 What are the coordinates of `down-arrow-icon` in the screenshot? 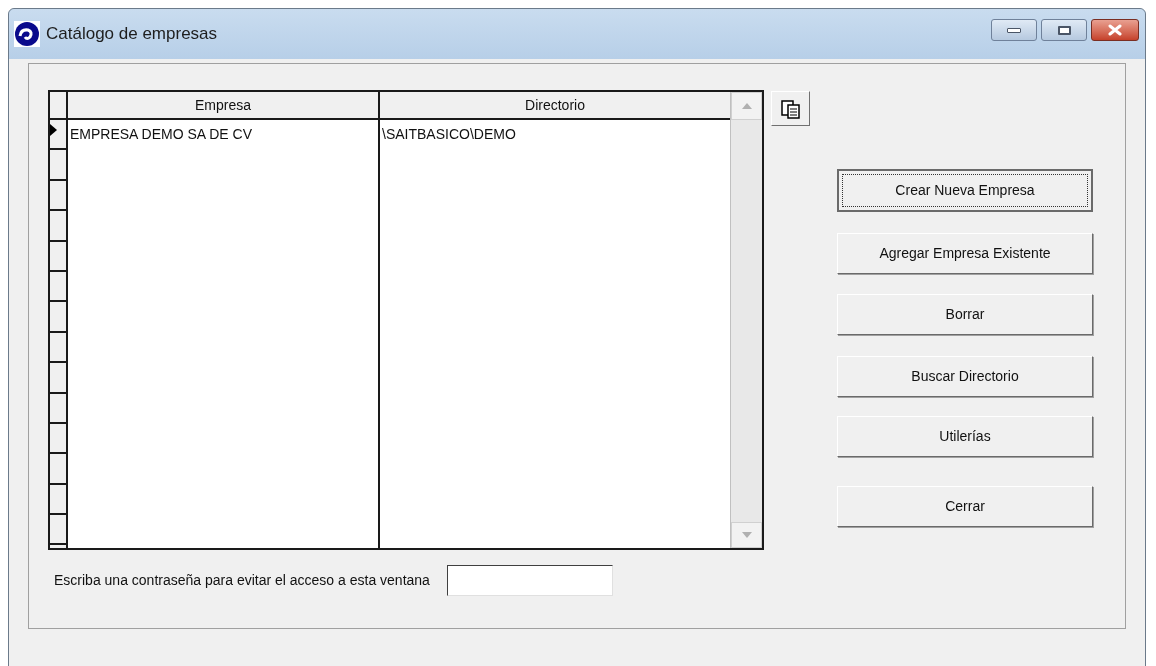 It's located at (746, 535).